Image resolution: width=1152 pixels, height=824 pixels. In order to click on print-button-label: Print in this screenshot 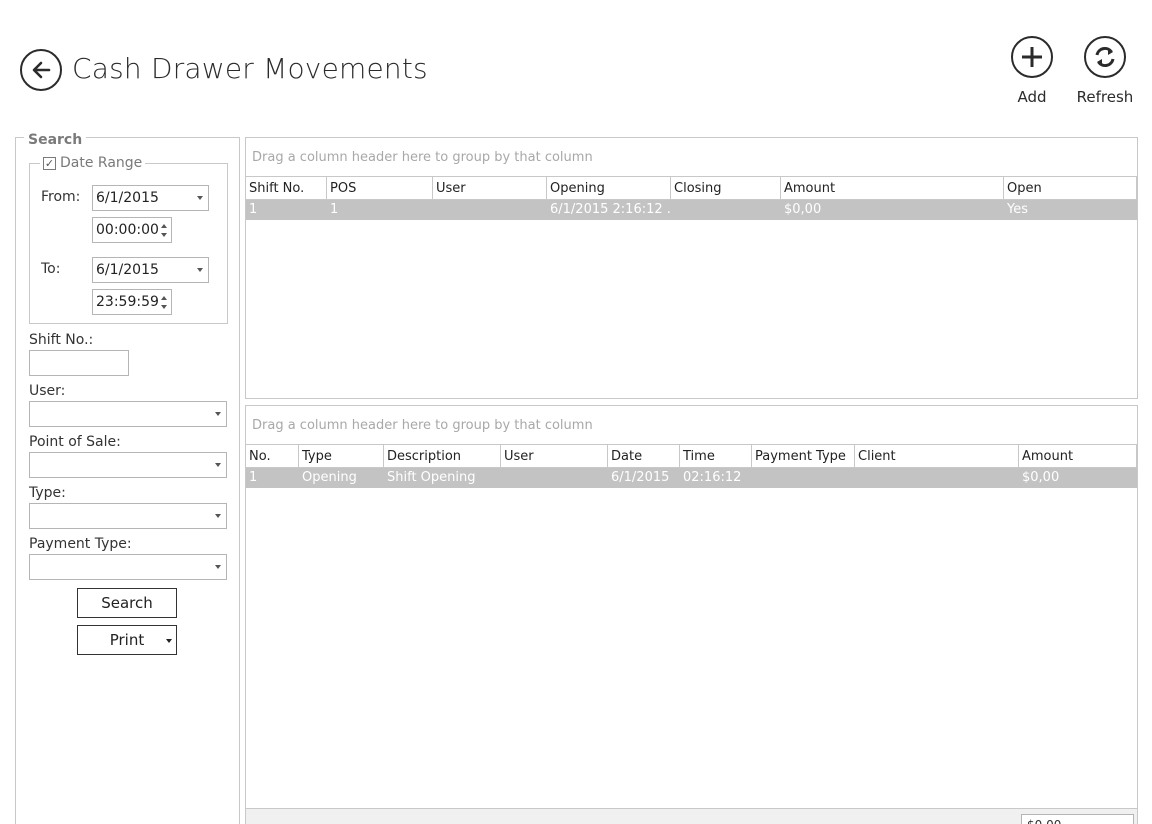, I will do `click(127, 640)`.